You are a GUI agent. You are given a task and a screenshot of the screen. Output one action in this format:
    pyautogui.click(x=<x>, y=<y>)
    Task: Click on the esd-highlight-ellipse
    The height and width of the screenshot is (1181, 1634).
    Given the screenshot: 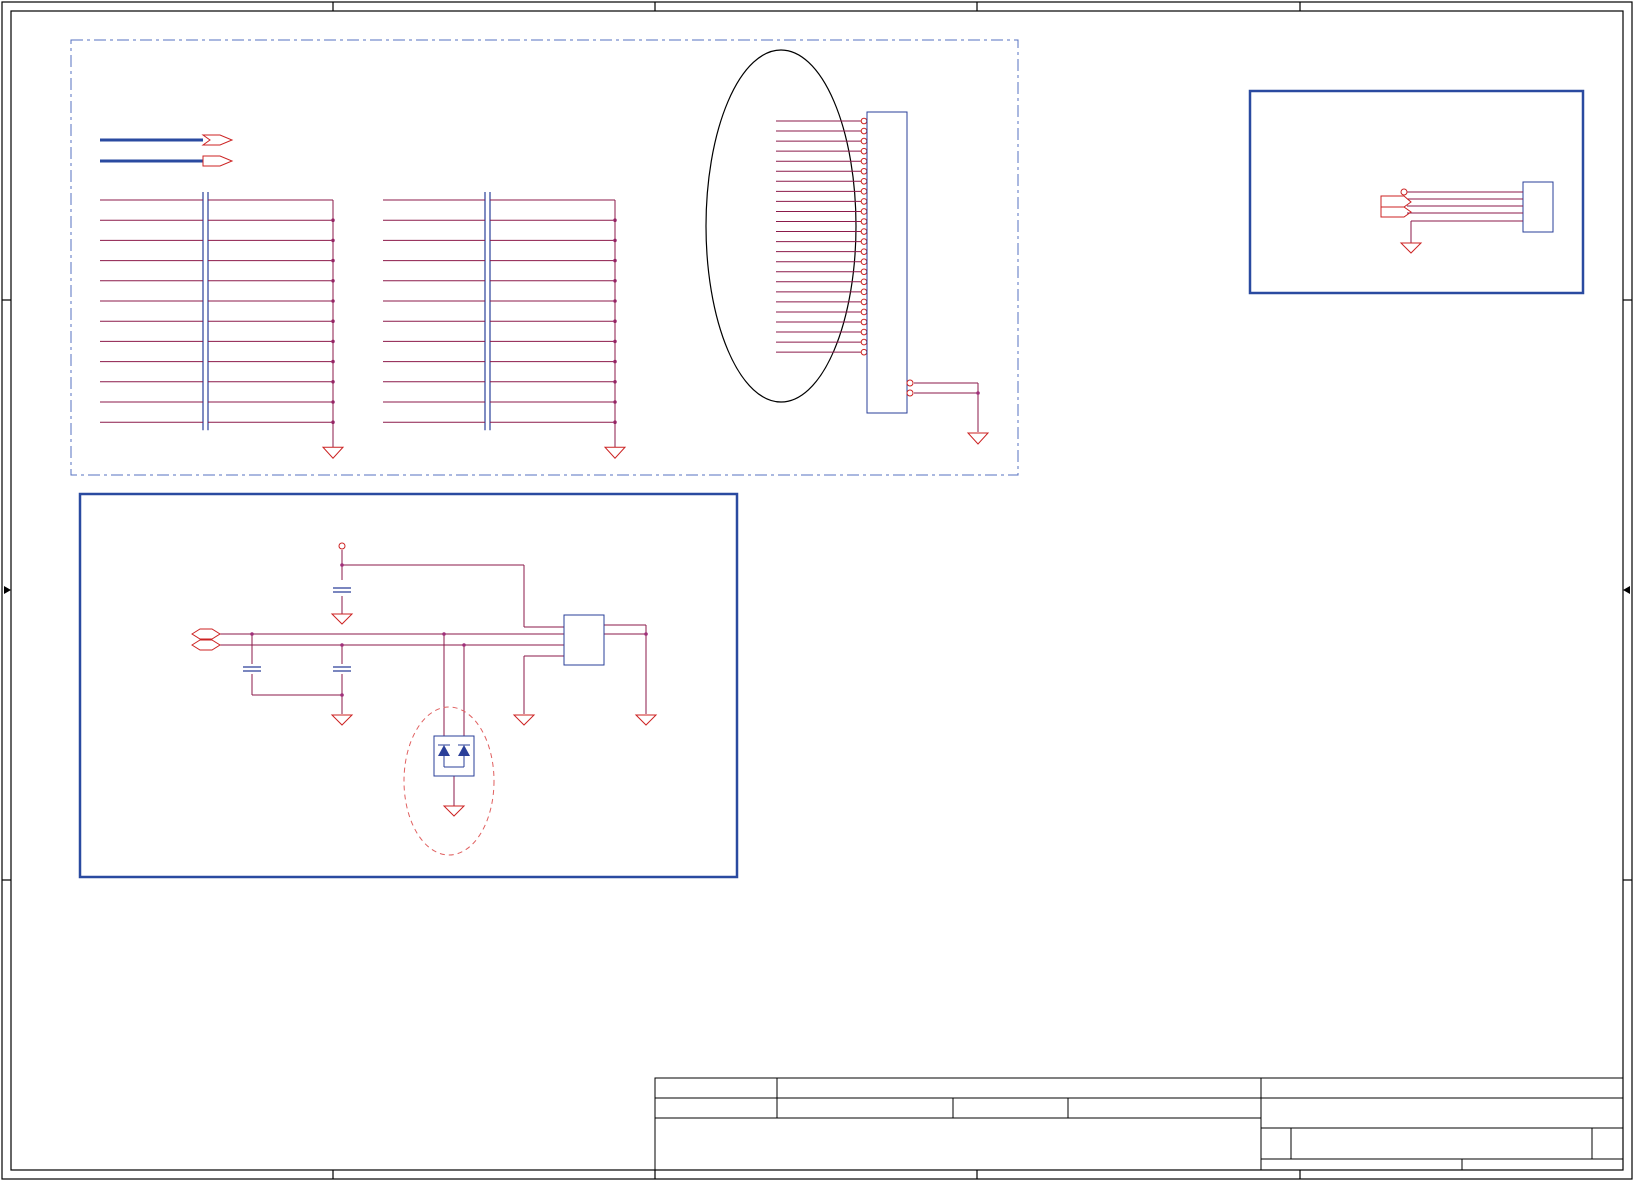 What is the action you would take?
    pyautogui.click(x=449, y=781)
    